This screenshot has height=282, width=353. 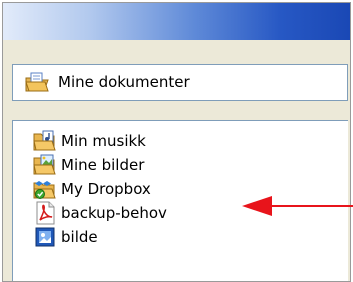 I want to click on image-file-icon, so click(x=45, y=237).